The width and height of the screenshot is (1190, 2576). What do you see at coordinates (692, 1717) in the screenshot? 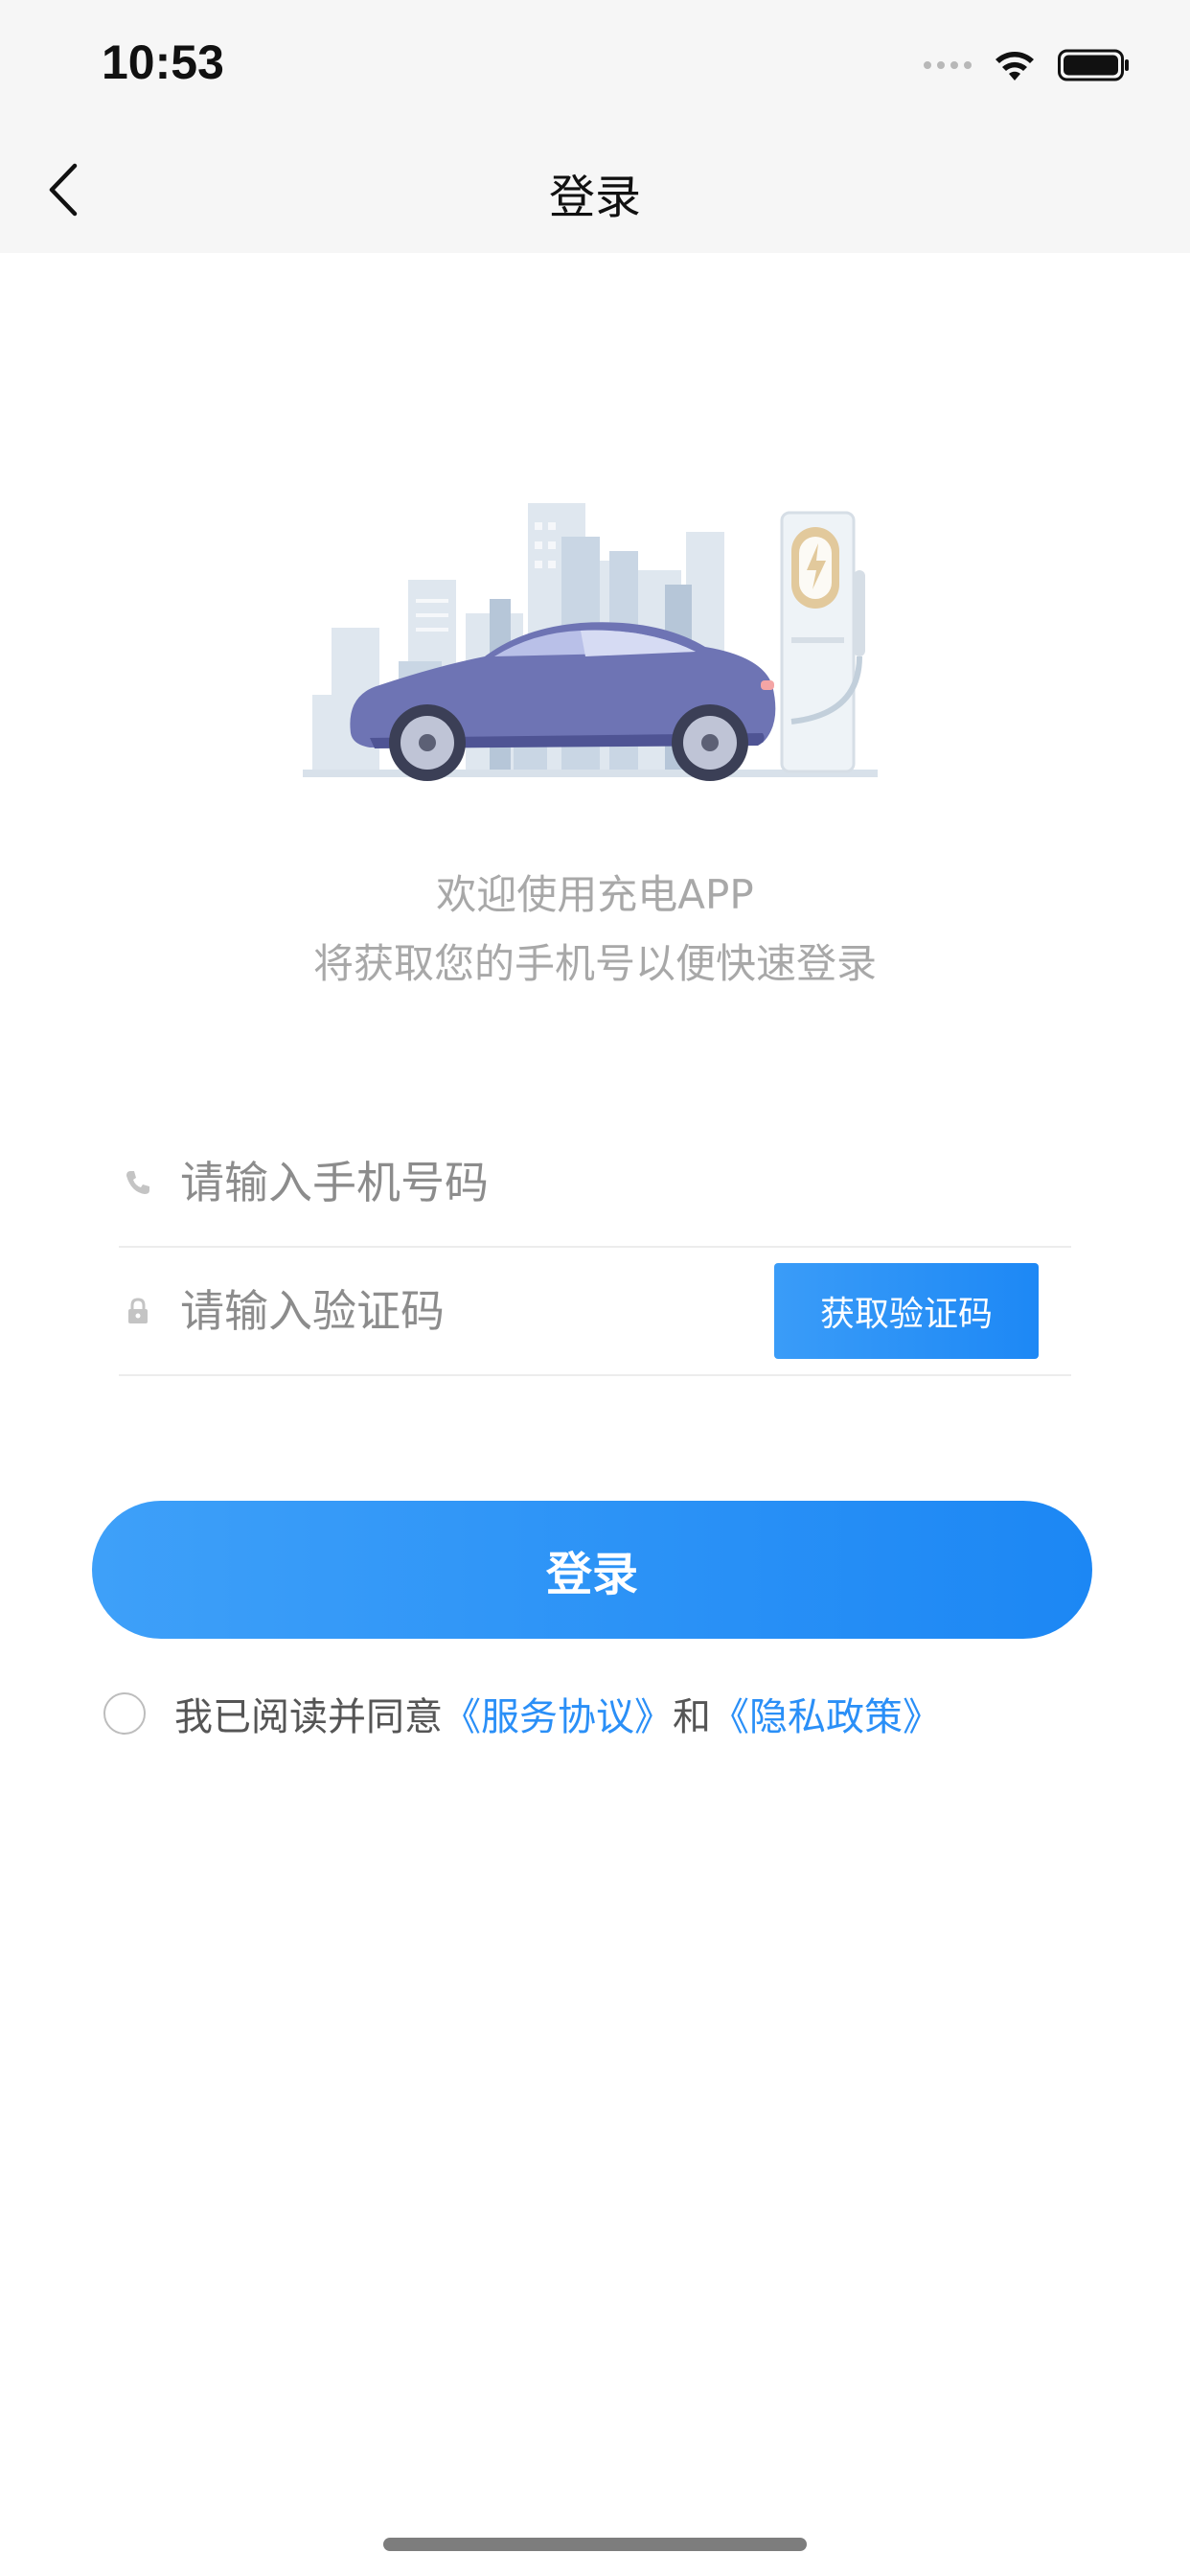
I see `agreement-and: 和` at bounding box center [692, 1717].